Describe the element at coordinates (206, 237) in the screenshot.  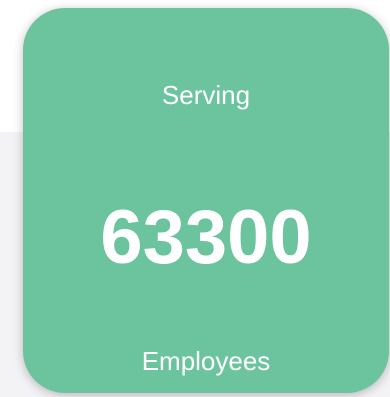
I see `stat-value: 63300` at that location.